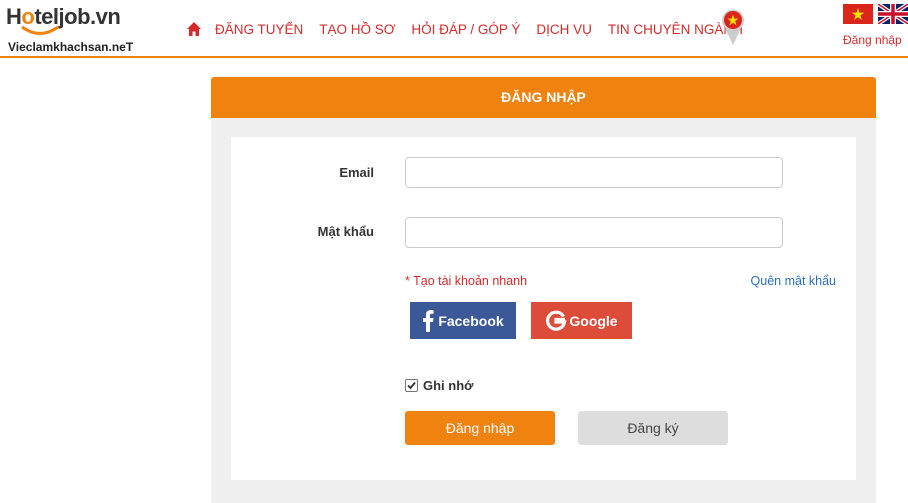 The width and height of the screenshot is (908, 503). What do you see at coordinates (259, 29) in the screenshot?
I see `nav-item-post-job: ĐĂNG TUYỂN` at bounding box center [259, 29].